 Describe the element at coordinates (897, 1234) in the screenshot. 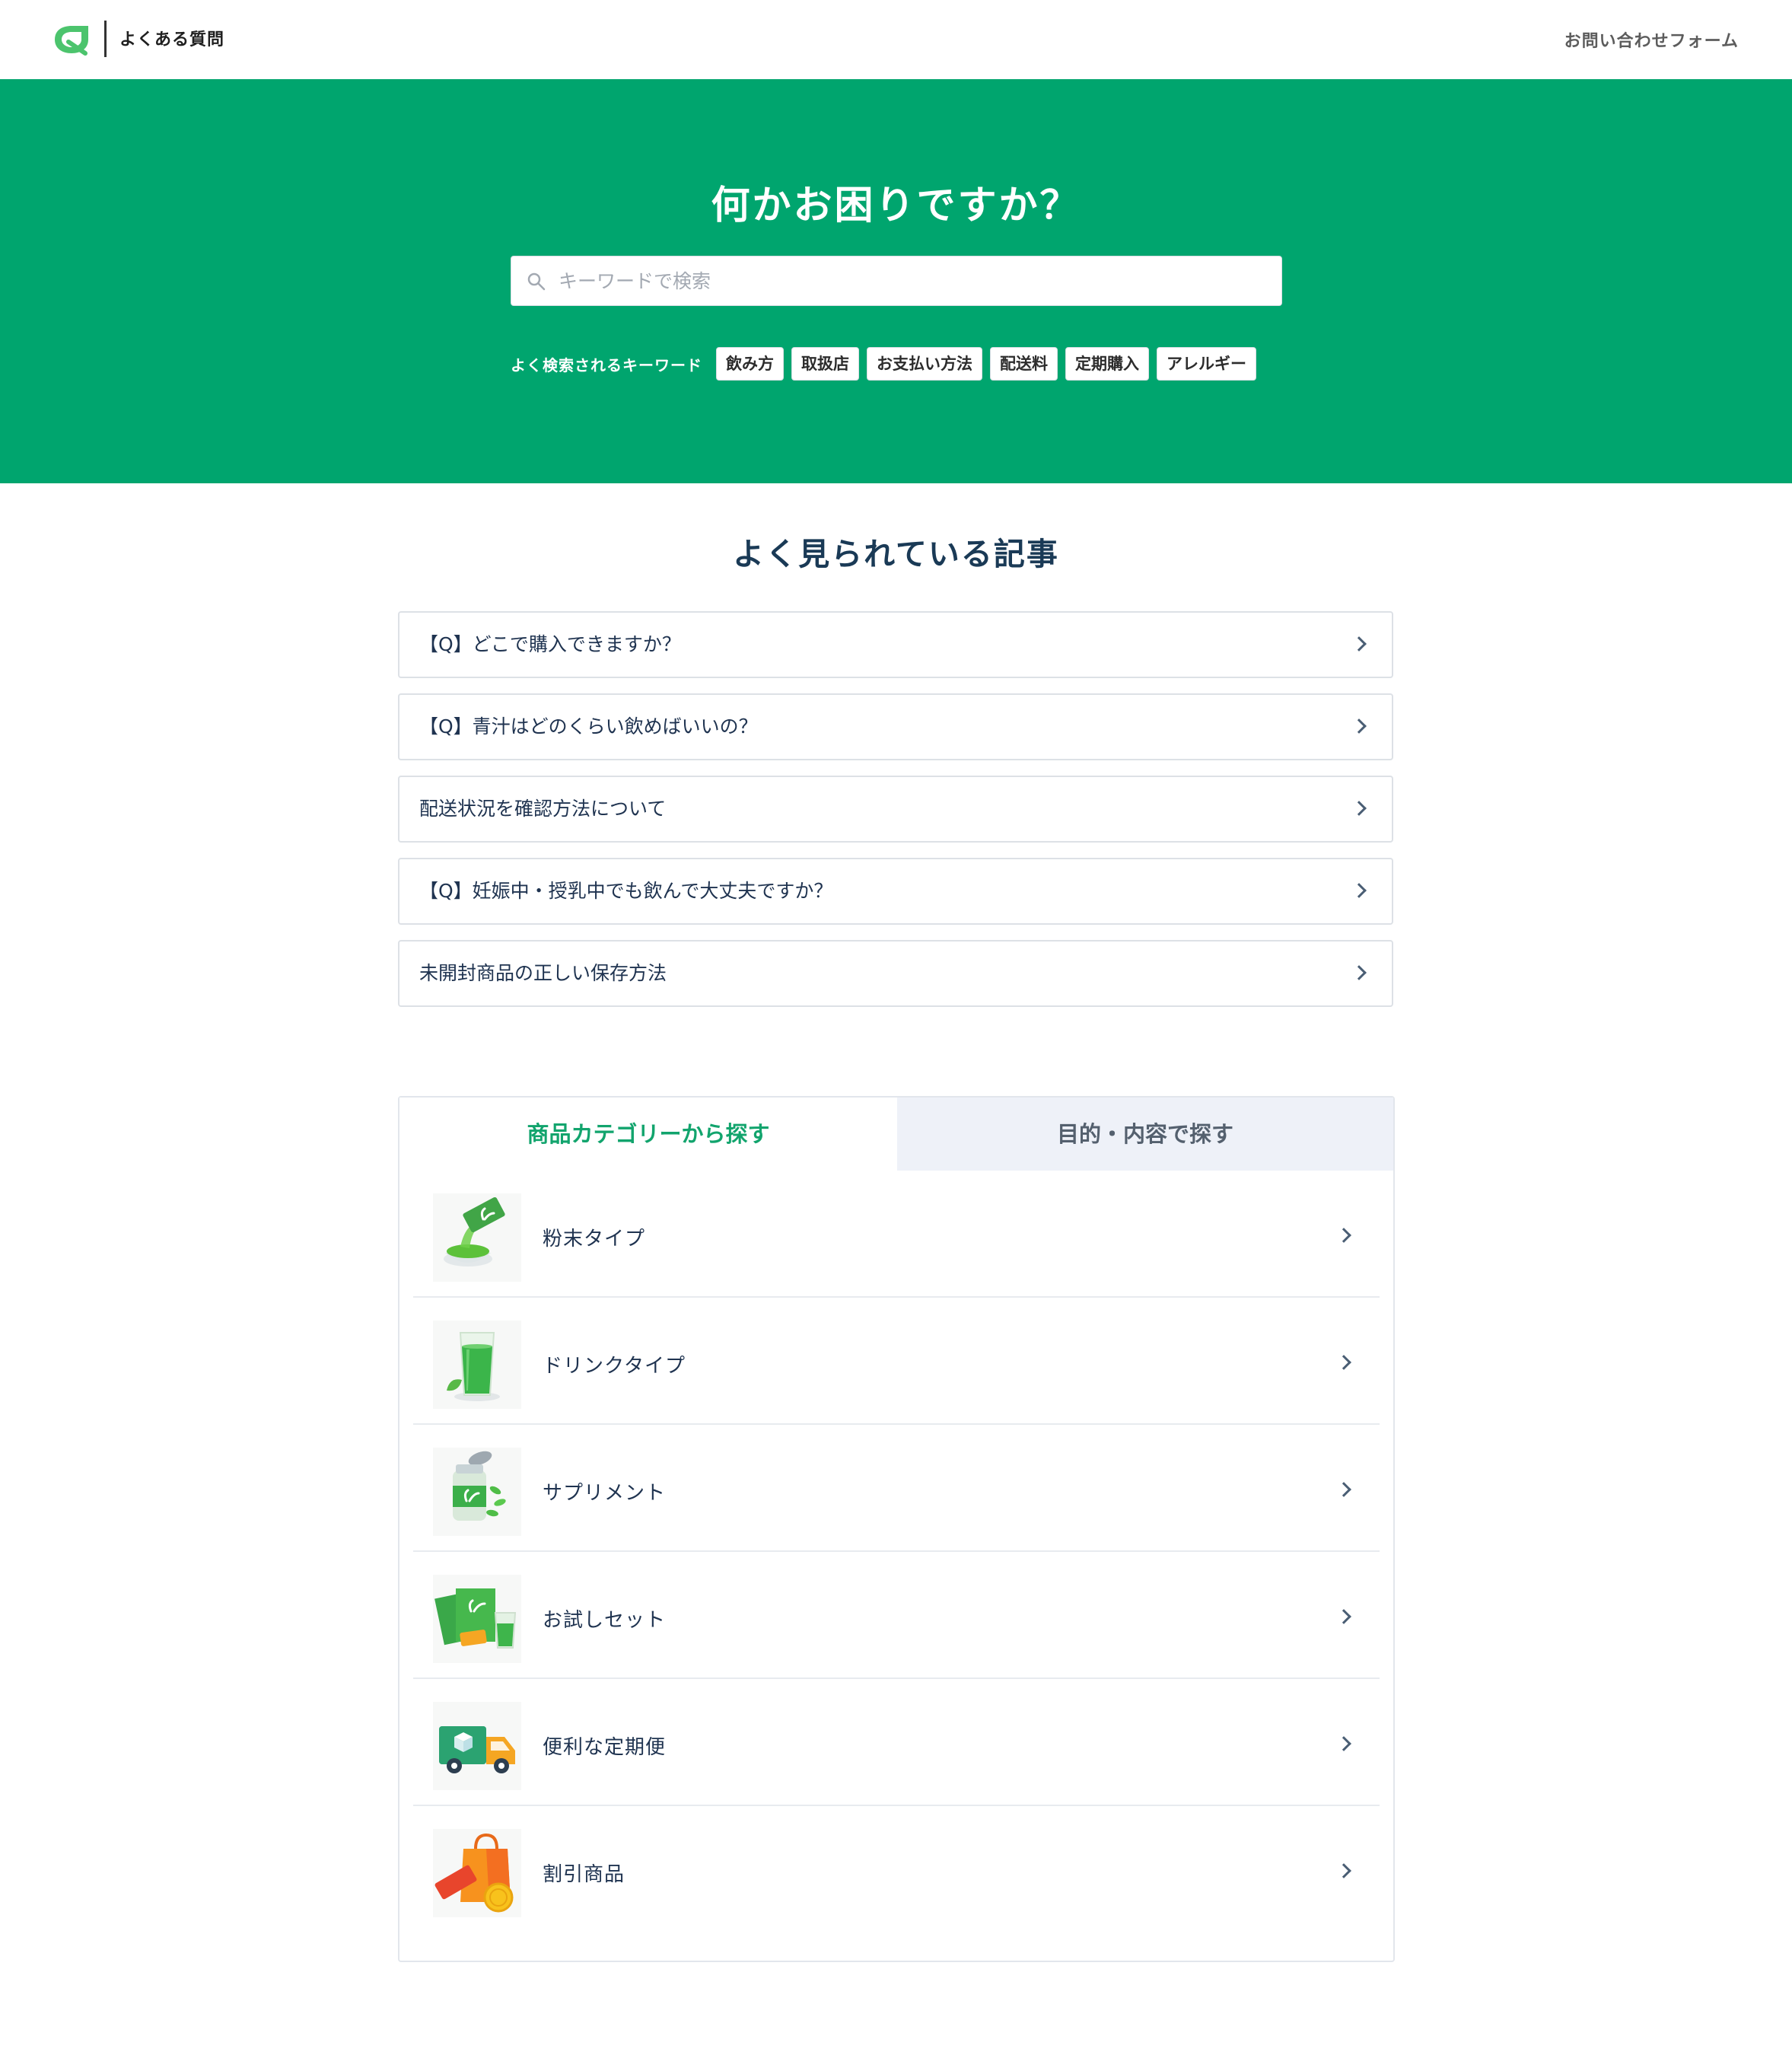

I see `category-item-powder: 粉末タイプ` at that location.